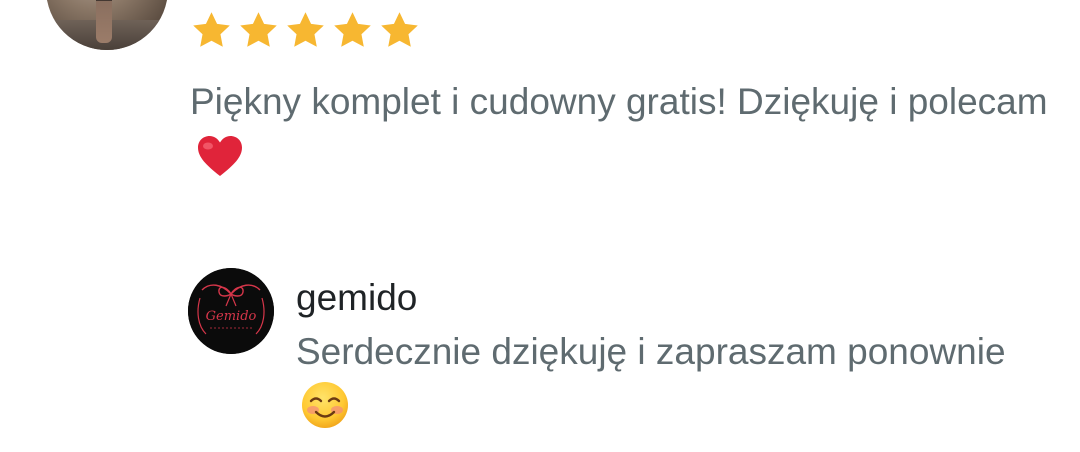  What do you see at coordinates (231, 316) in the screenshot?
I see `shop-logo-text: Gemido` at bounding box center [231, 316].